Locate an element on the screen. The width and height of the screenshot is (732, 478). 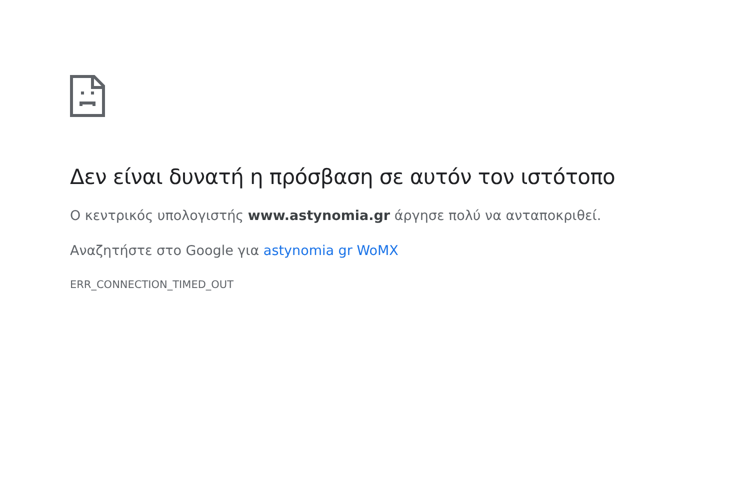
error-message: Ο κεντρικός υπολογιστής www.astynomia.gr άργησε πολύ να ανταποκριθεί. is located at coordinates (336, 216).